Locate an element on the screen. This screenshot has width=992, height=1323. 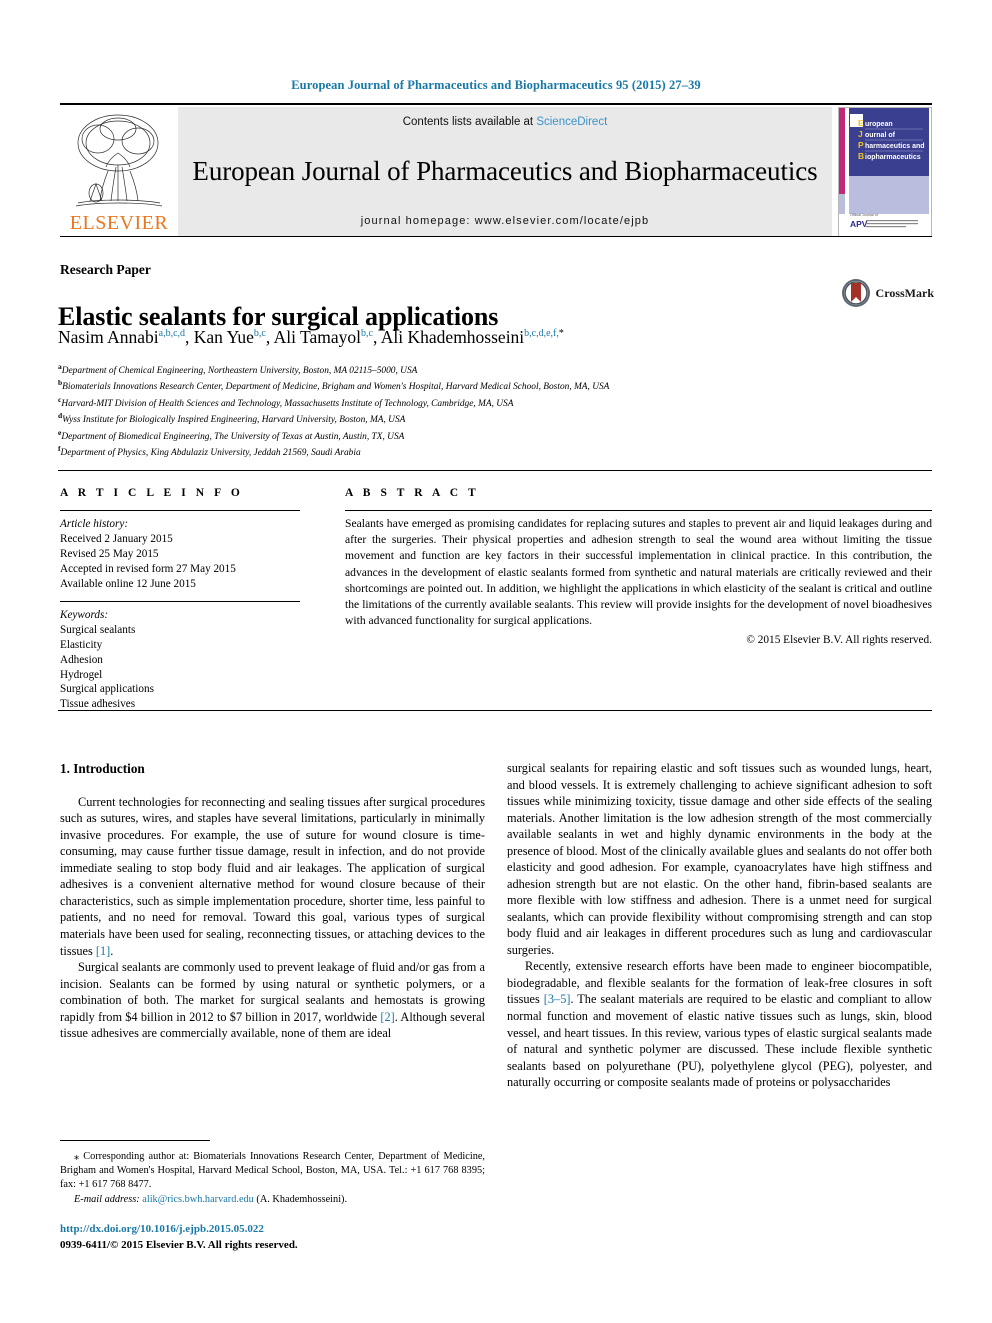
author-affiliation-marks: b,c,d,e,f, is located at coordinates (541, 334).